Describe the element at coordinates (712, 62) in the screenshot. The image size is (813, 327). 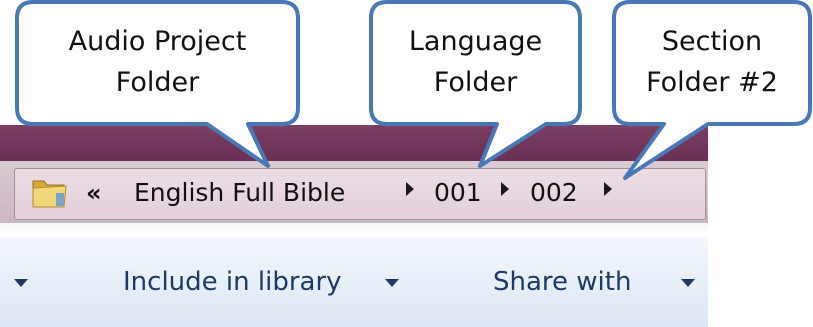
I see `callout-section-label: Section Folder #2` at that location.